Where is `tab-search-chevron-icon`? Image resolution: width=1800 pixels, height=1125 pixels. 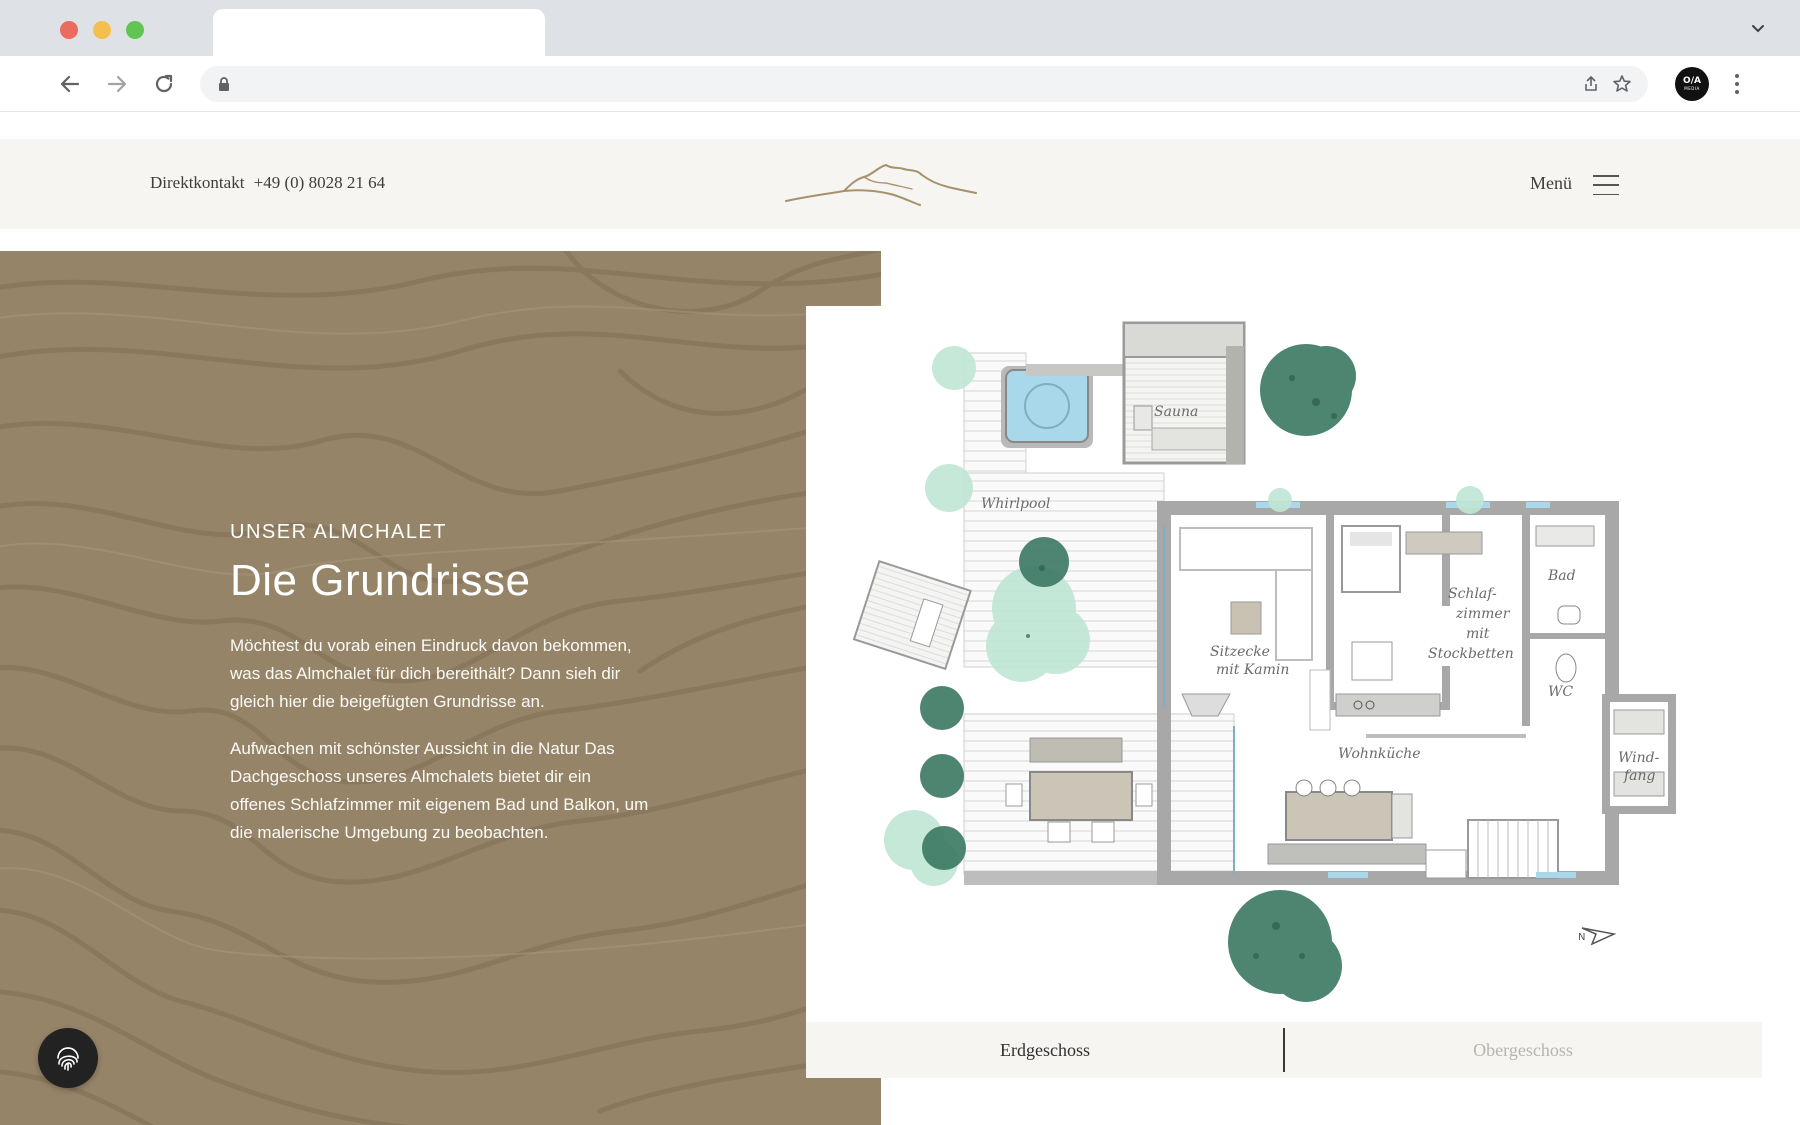 tab-search-chevron-icon is located at coordinates (1758, 28).